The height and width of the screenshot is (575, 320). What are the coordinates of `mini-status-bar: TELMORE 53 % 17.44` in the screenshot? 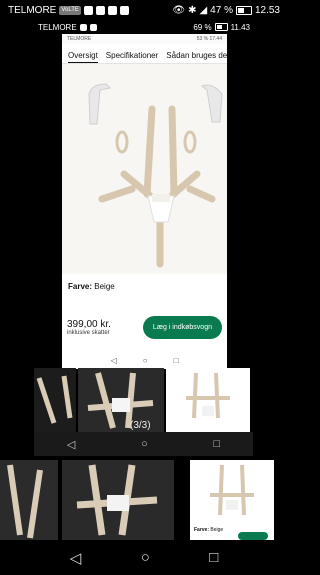 It's located at (144, 39).